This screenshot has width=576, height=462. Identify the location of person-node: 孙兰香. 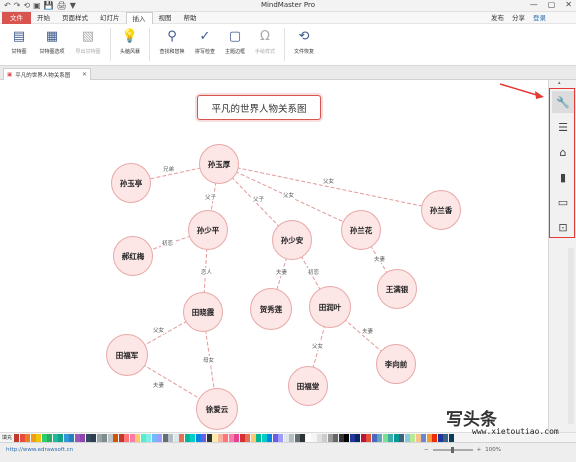
(441, 210).